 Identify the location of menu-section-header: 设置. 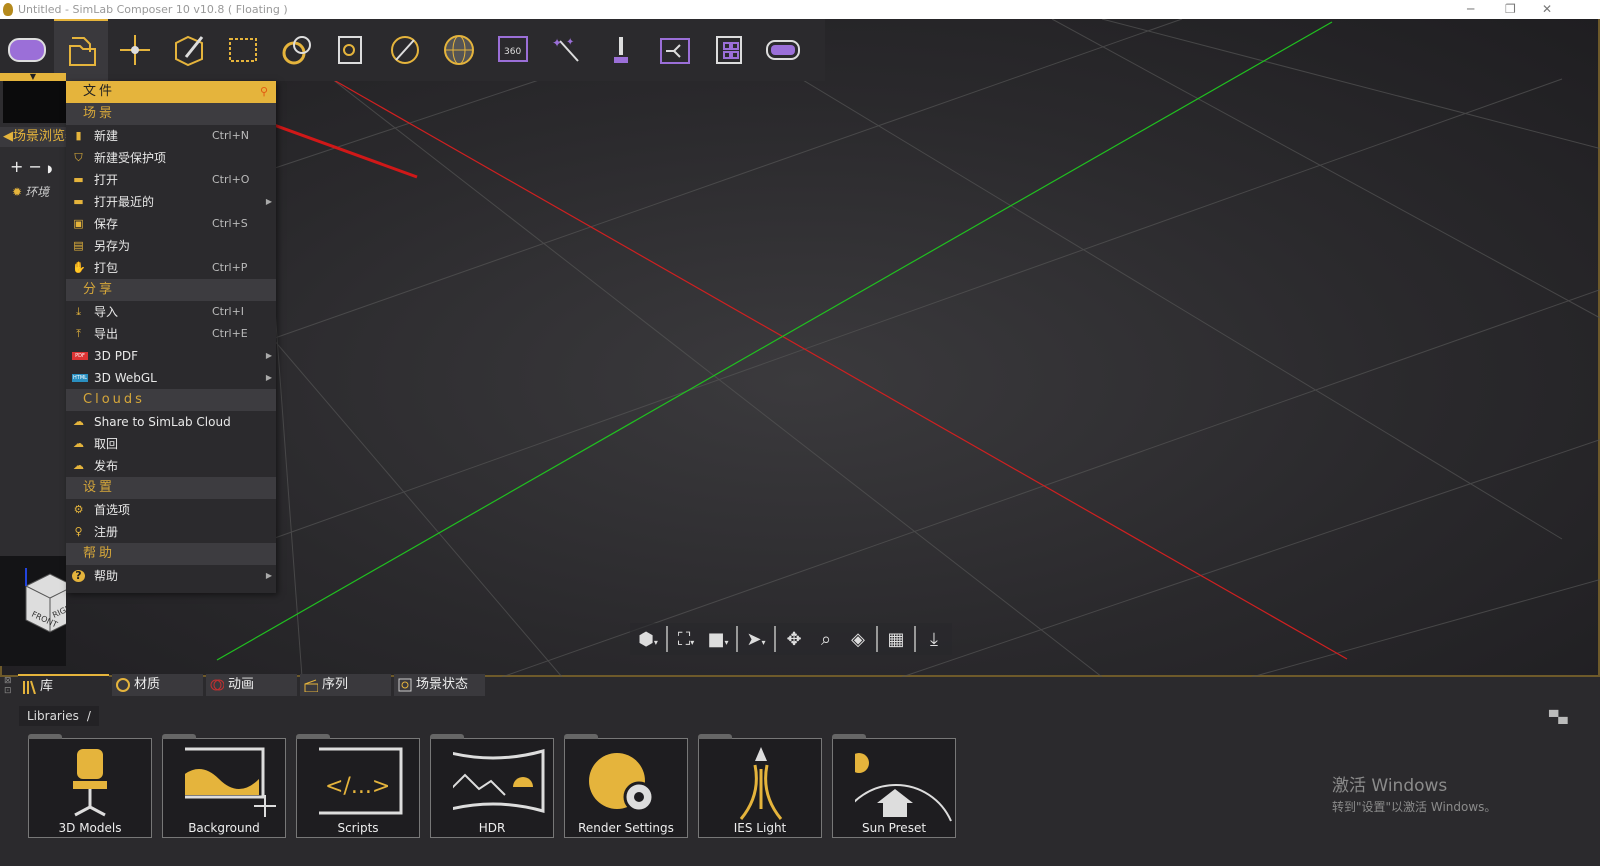
(171, 488).